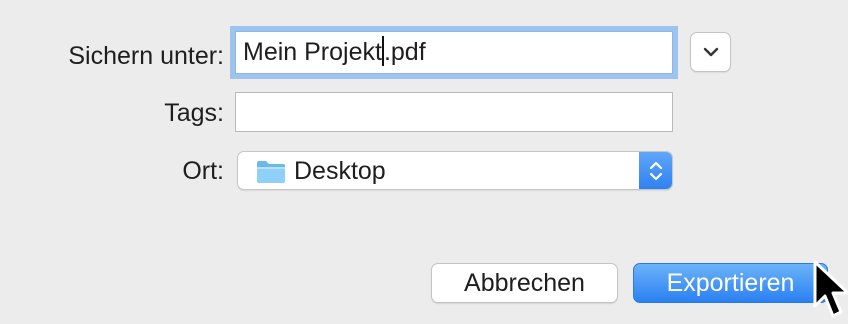 This screenshot has width=848, height=324. Describe the element at coordinates (194, 113) in the screenshot. I see `tags-label: Tags:` at that location.